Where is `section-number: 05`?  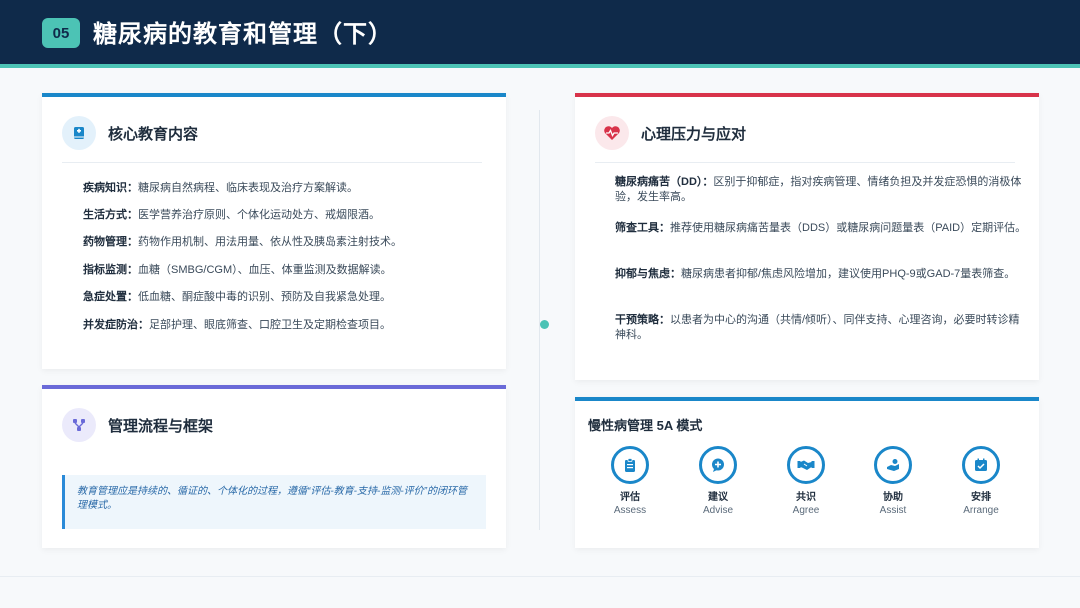 section-number: 05 is located at coordinates (61, 33).